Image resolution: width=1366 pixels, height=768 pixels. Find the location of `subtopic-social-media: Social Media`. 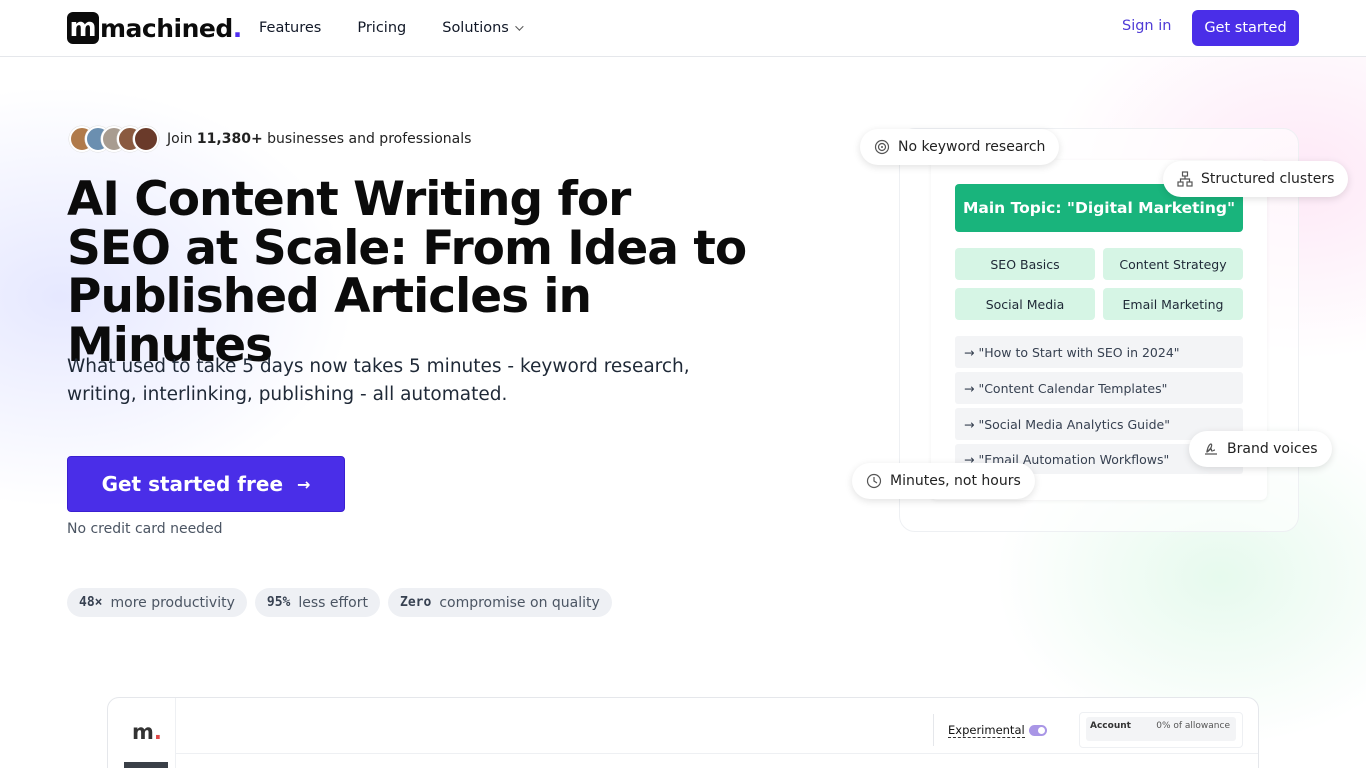

subtopic-social-media: Social Media is located at coordinates (1025, 304).